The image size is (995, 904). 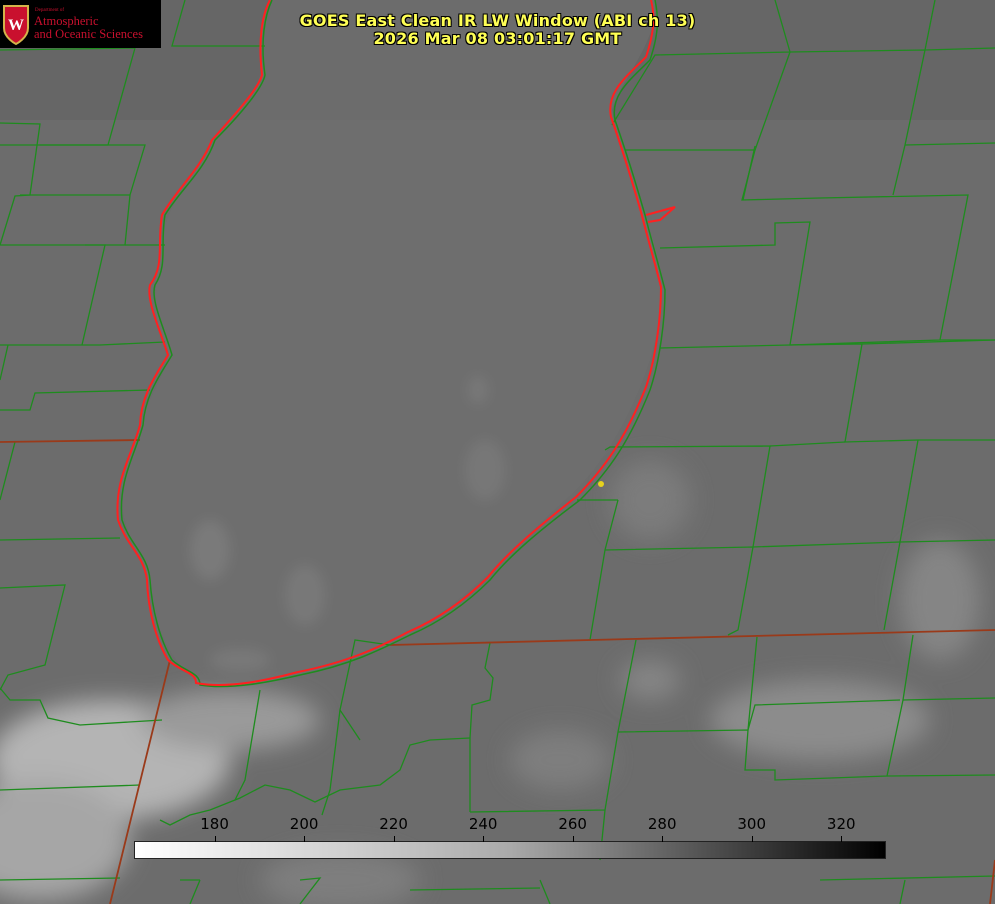 What do you see at coordinates (510, 850) in the screenshot?
I see `colorbar` at bounding box center [510, 850].